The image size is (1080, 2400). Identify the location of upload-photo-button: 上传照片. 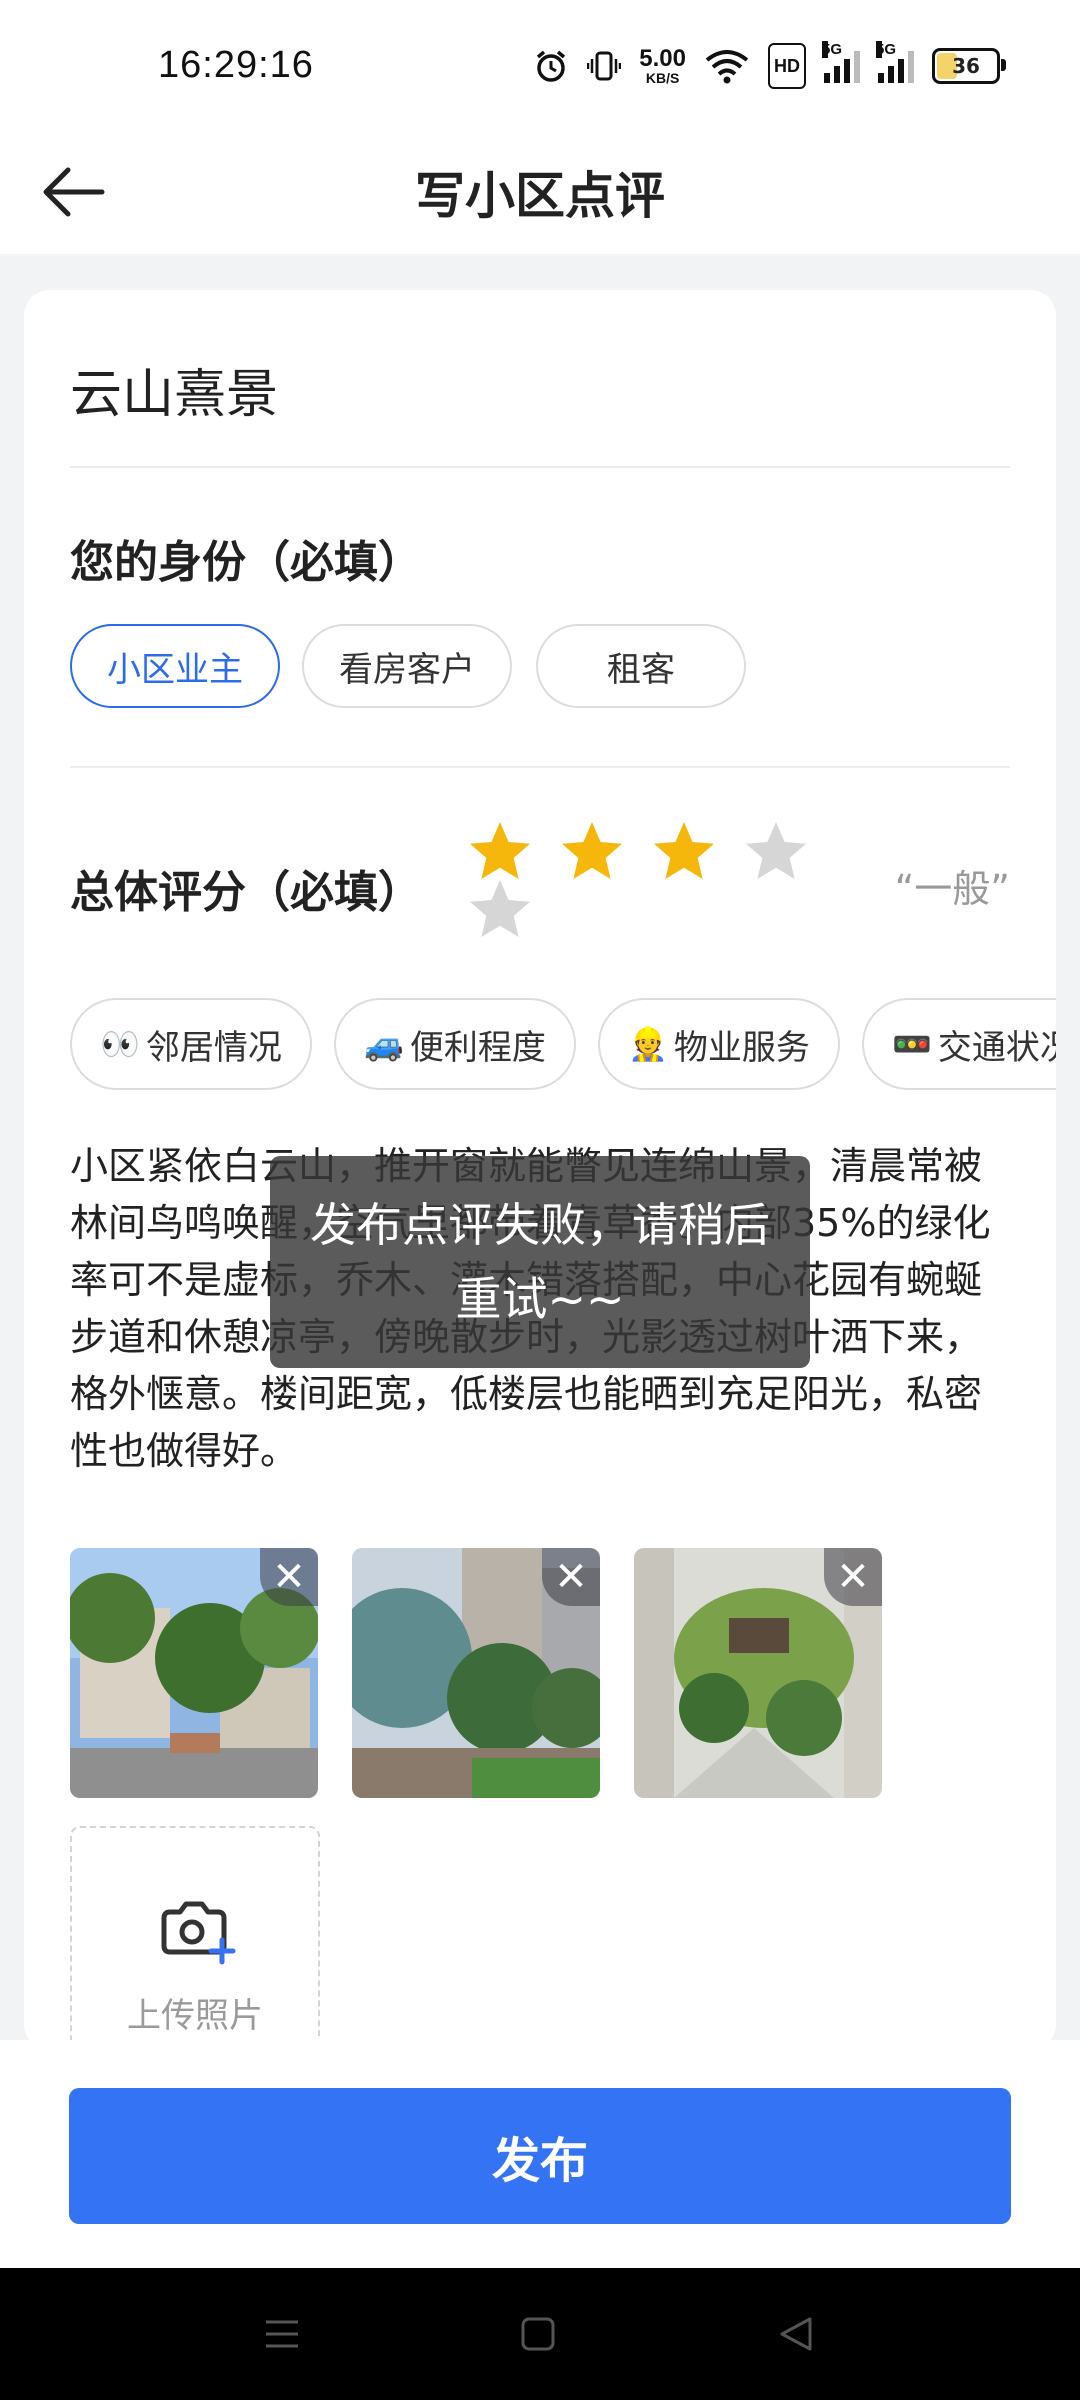
(195, 1938).